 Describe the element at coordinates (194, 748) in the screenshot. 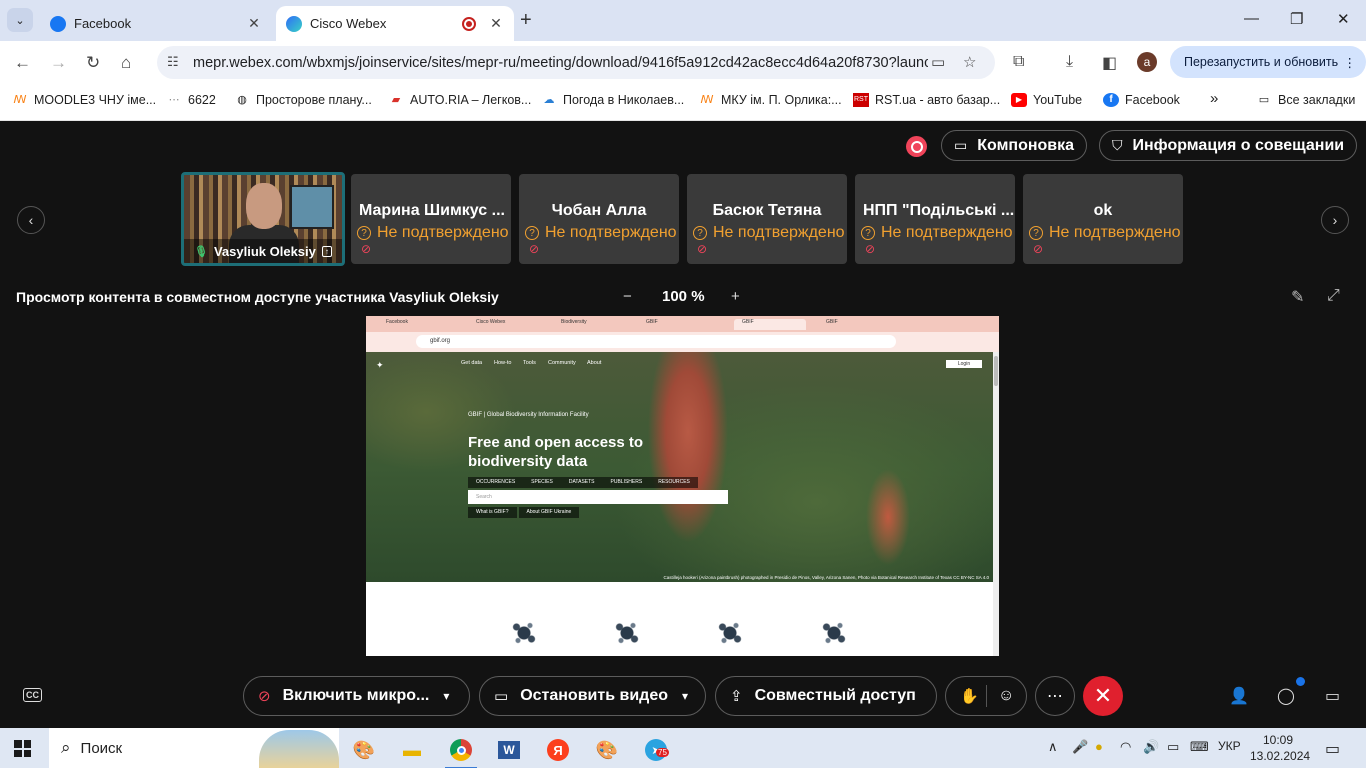

I see `taskbar-search: ⌕ Поиск` at that location.